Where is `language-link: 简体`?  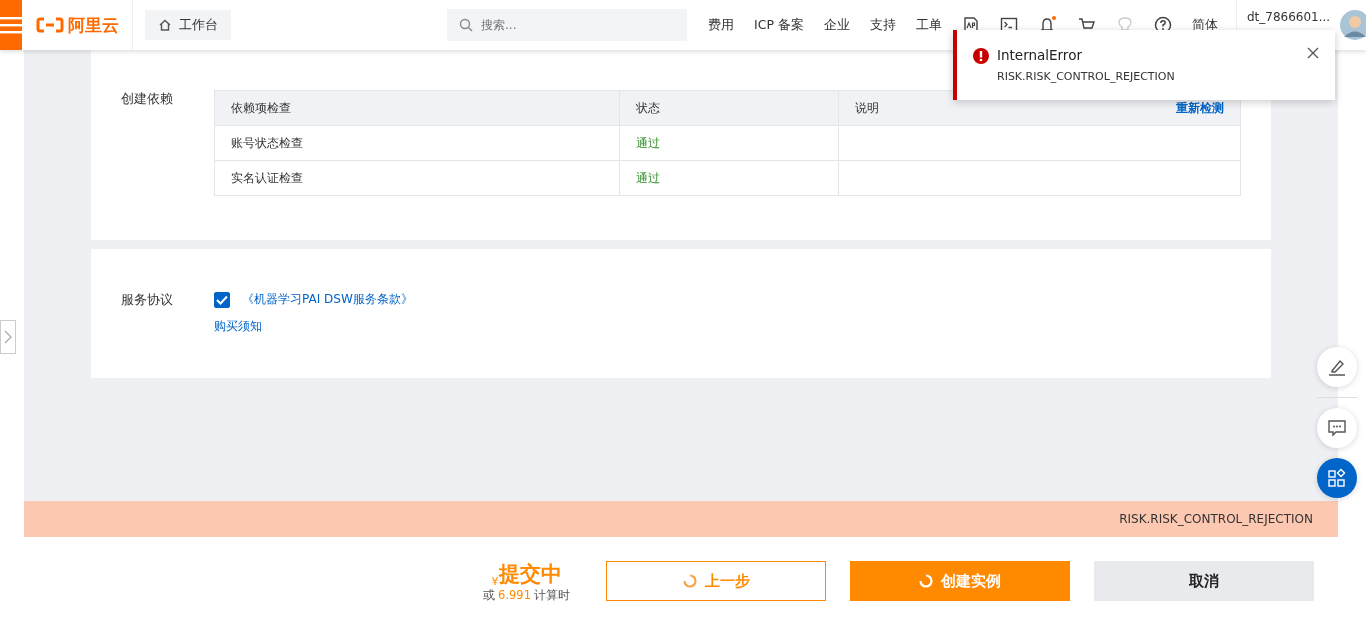
language-link: 简体 is located at coordinates (1204, 25).